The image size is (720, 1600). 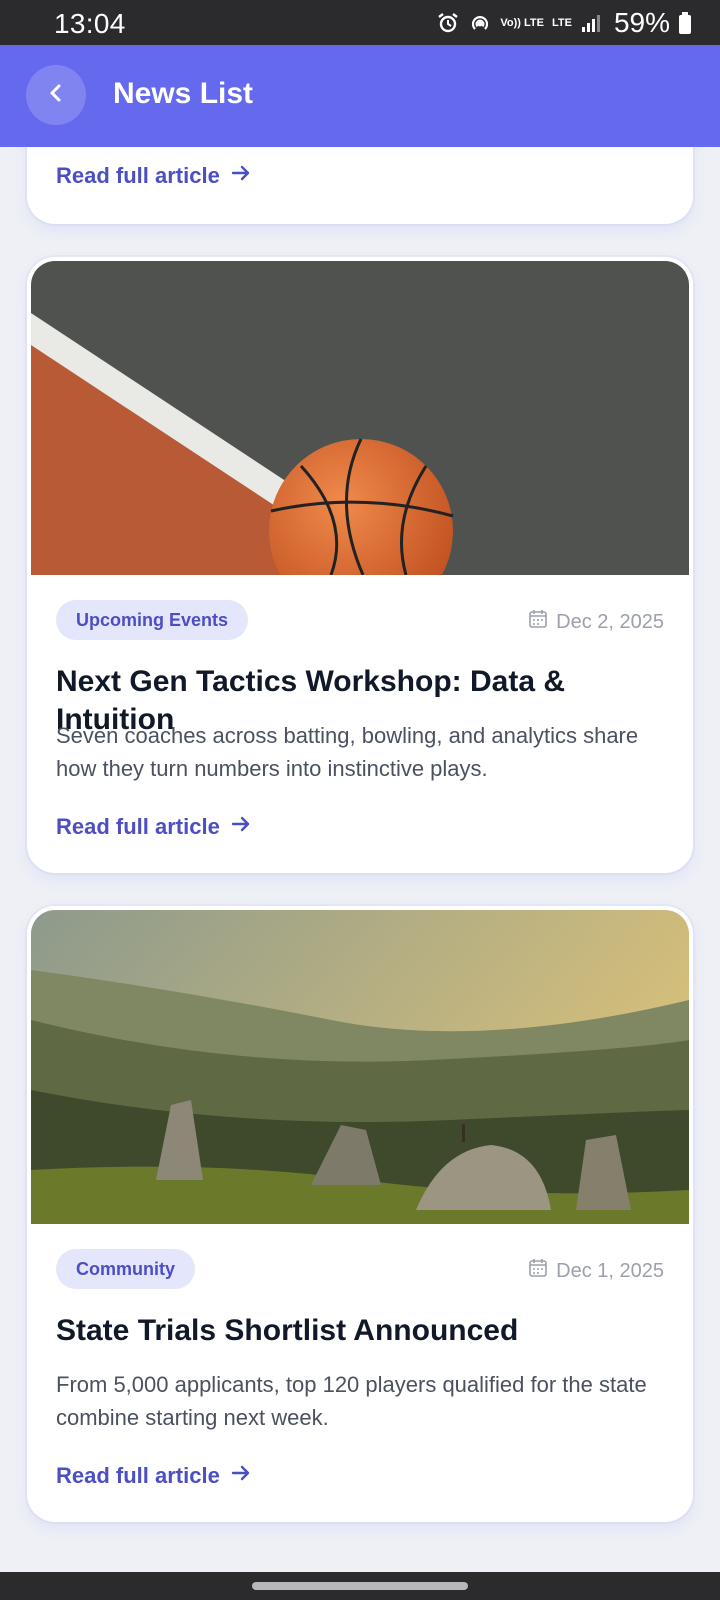 What do you see at coordinates (360, 22) in the screenshot?
I see `status-bar: 13:04 Vo)) LTE LTE 59%` at bounding box center [360, 22].